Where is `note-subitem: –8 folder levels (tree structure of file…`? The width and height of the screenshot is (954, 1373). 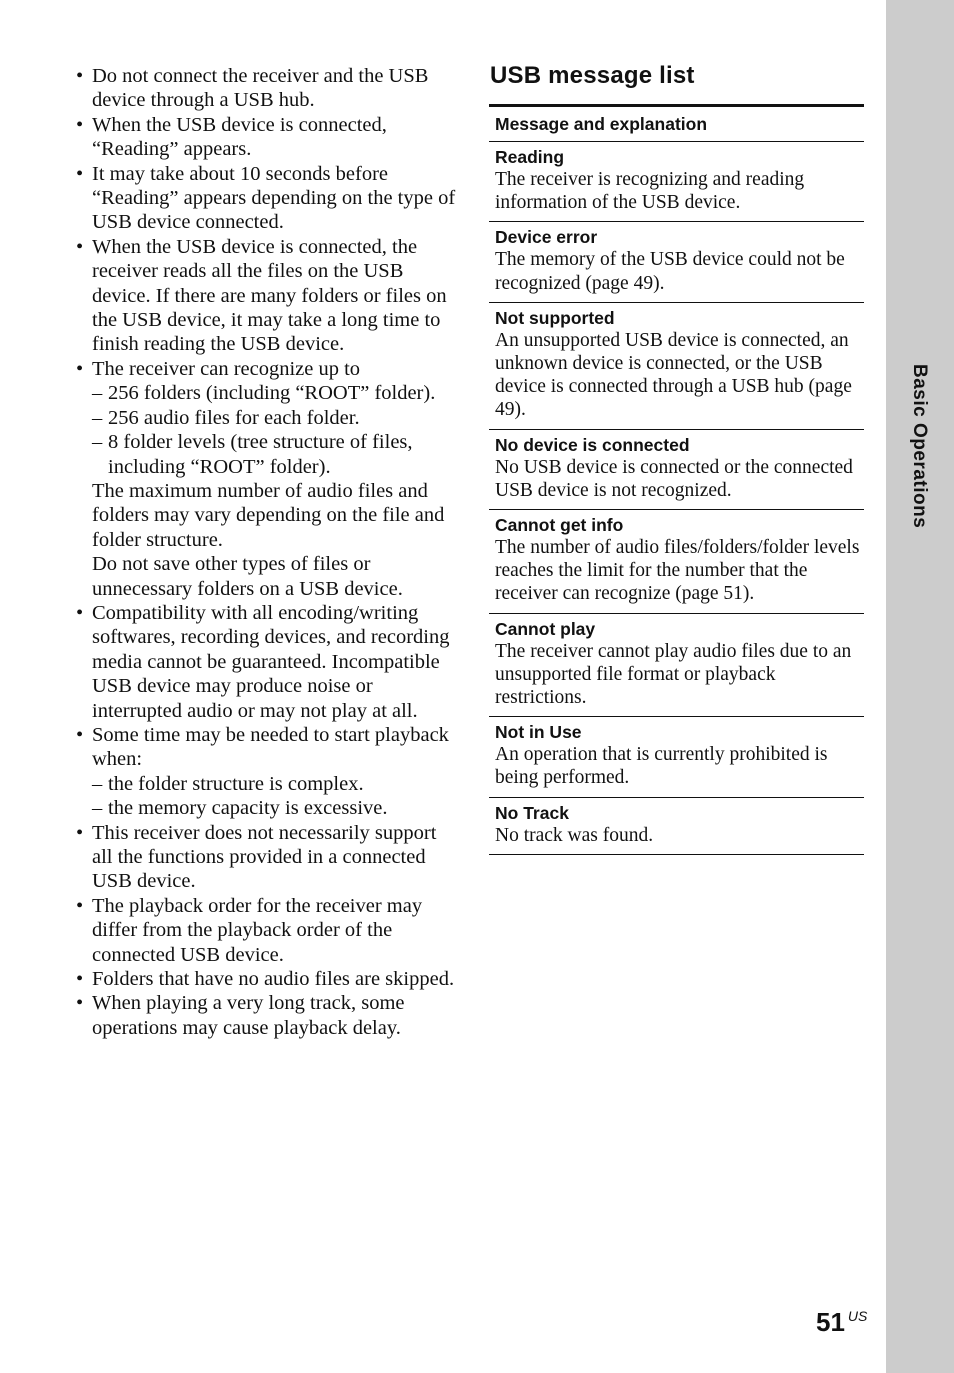
note-subitem: –8 folder levels (tree structure of file… is located at coordinates (252, 454).